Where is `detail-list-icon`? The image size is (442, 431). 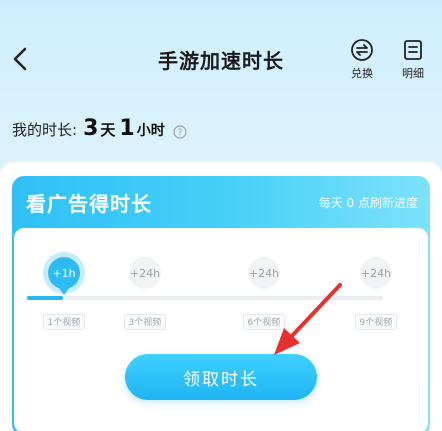 detail-list-icon is located at coordinates (413, 50).